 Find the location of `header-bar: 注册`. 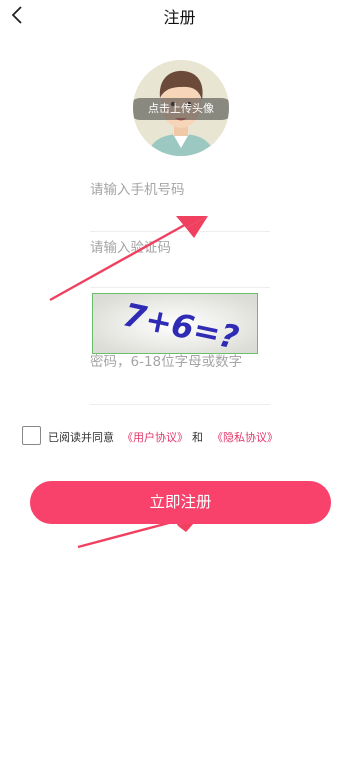

header-bar: 注册 is located at coordinates (179, 15).